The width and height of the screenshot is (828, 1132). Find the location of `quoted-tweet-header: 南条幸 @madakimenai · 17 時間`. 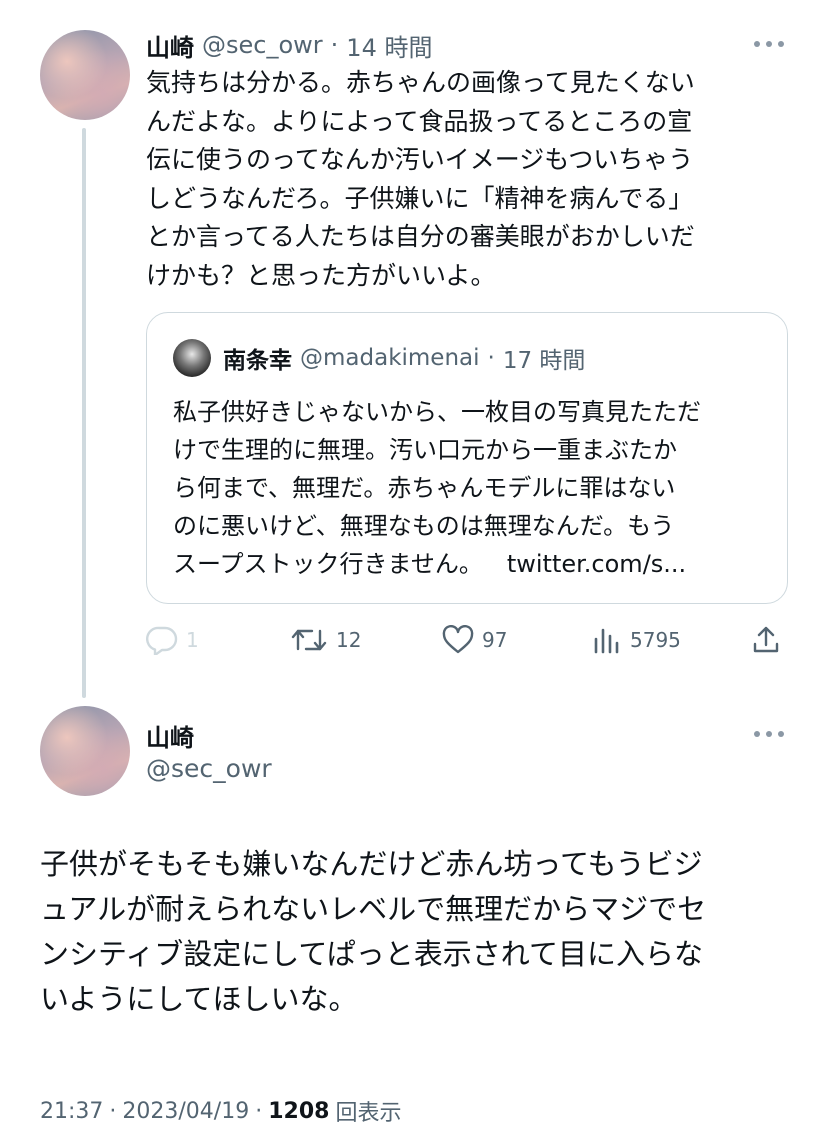

quoted-tweet-header: 南条幸 @madakimenai · 17 時間 is located at coordinates (404, 358).